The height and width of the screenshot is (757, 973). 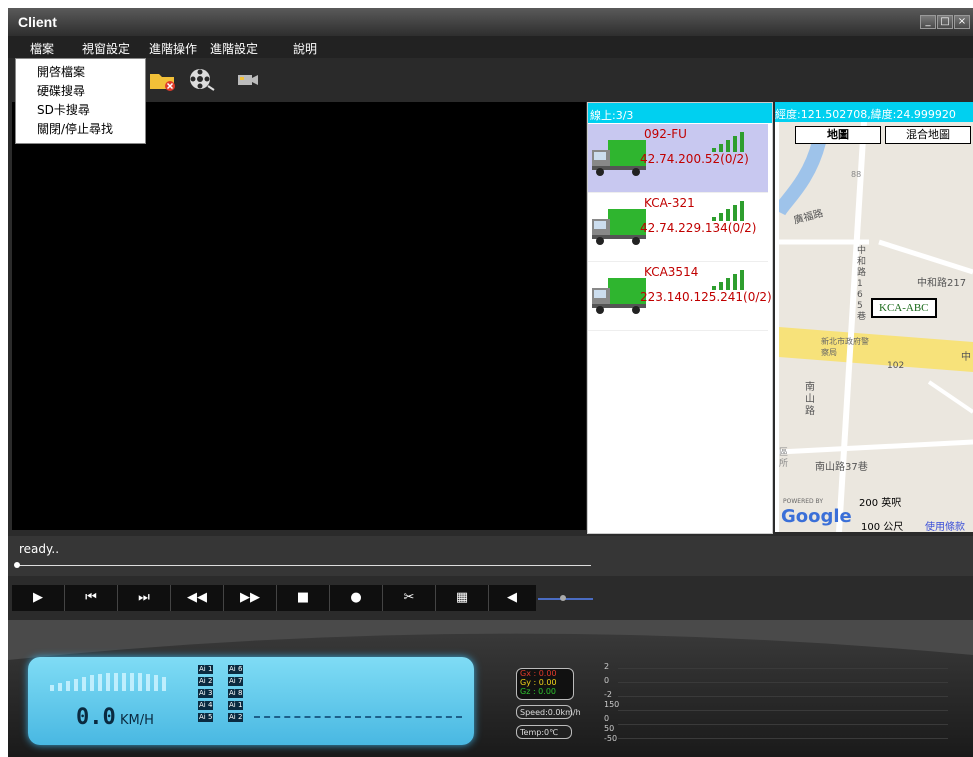 What do you see at coordinates (250, 598) in the screenshot?
I see `fast-forward-icon: ▶▶` at bounding box center [250, 598].